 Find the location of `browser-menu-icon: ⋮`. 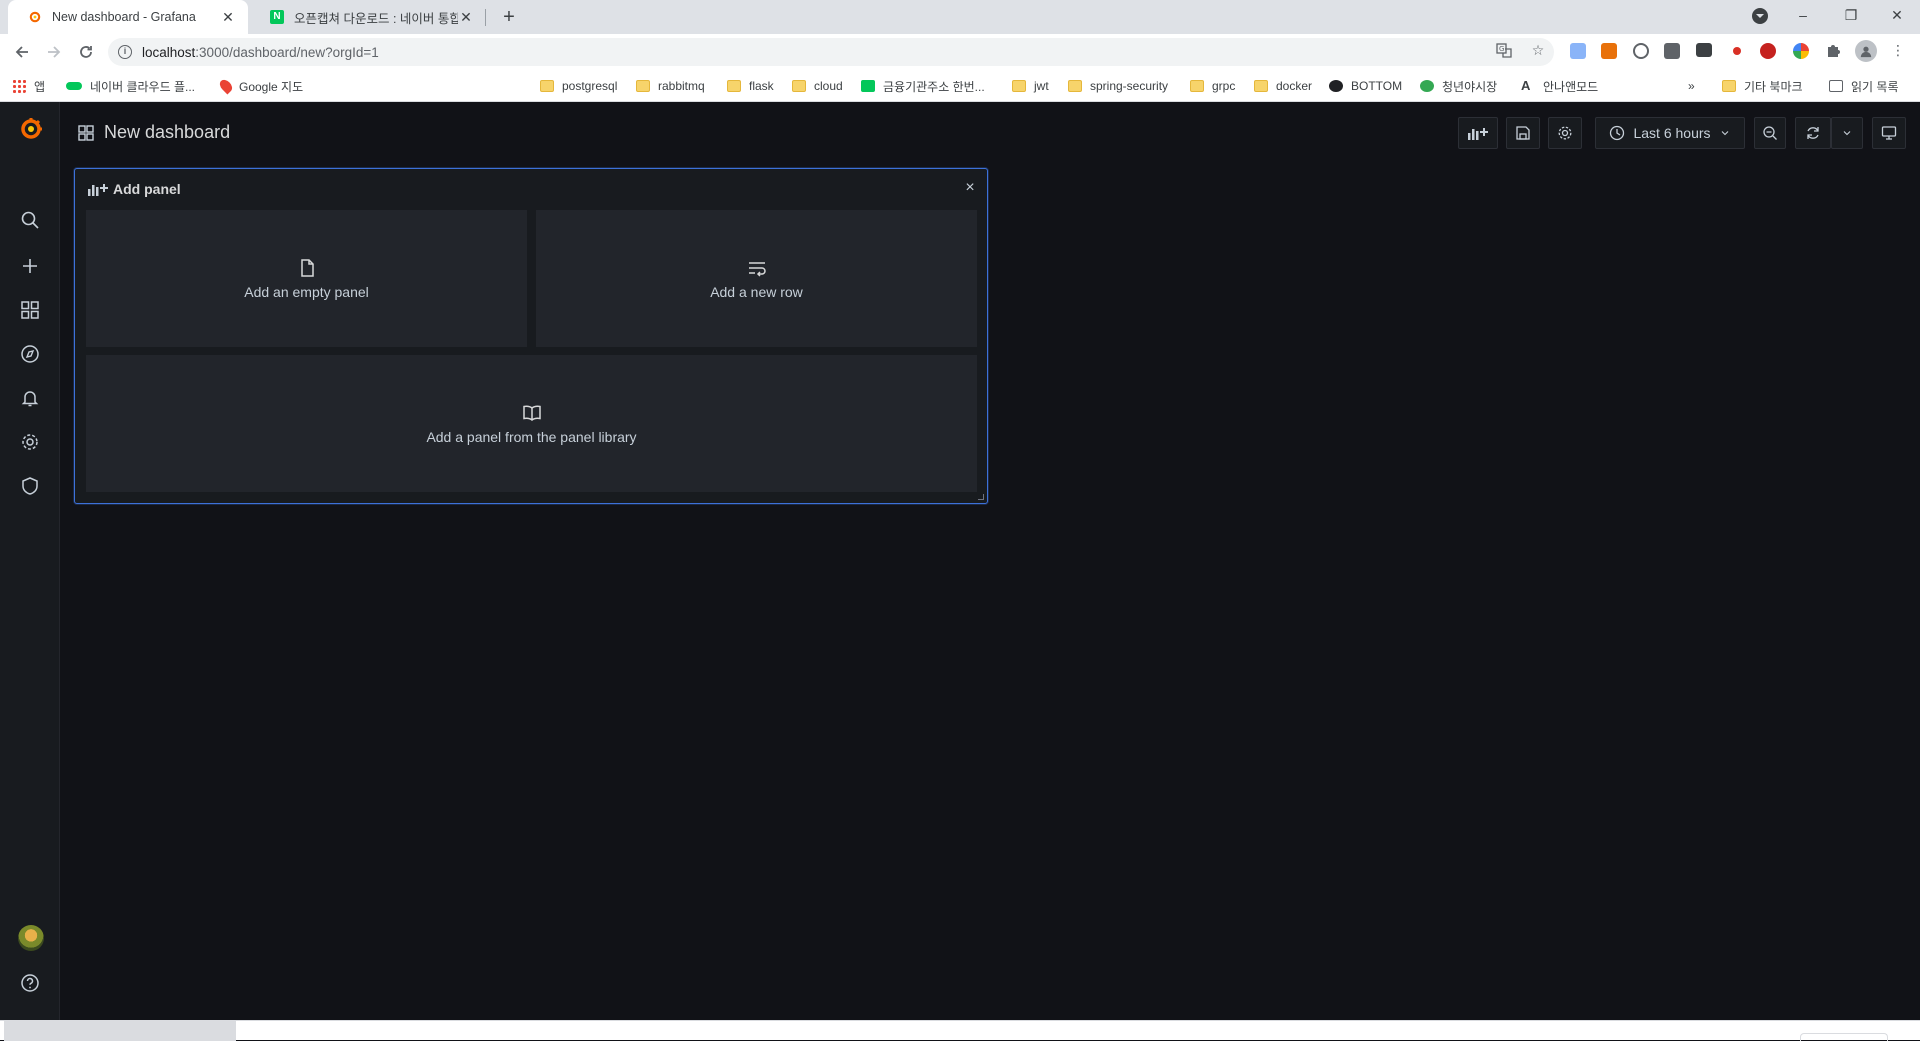

browser-menu-icon: ⋮ is located at coordinates (1898, 50).